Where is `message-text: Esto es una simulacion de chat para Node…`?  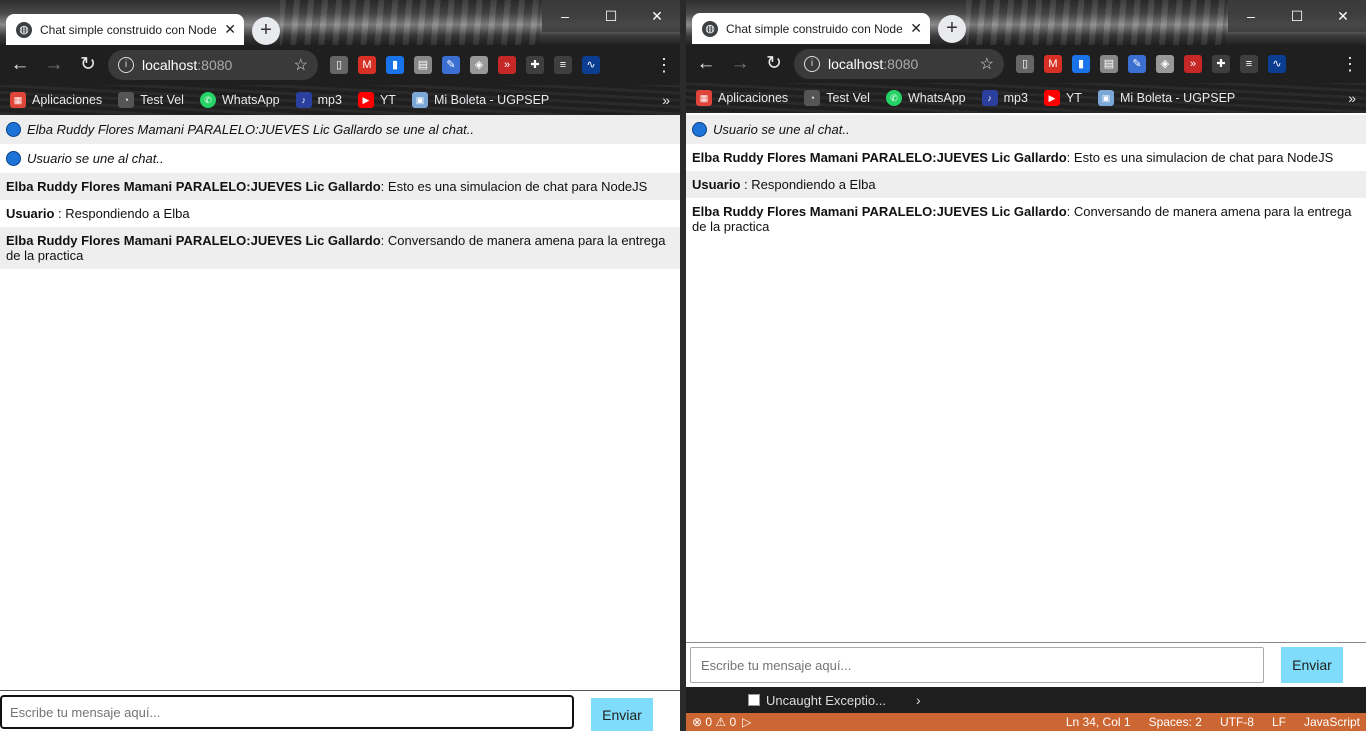
message-text: Esto es una simulacion de chat para Node… is located at coordinates (1203, 157).